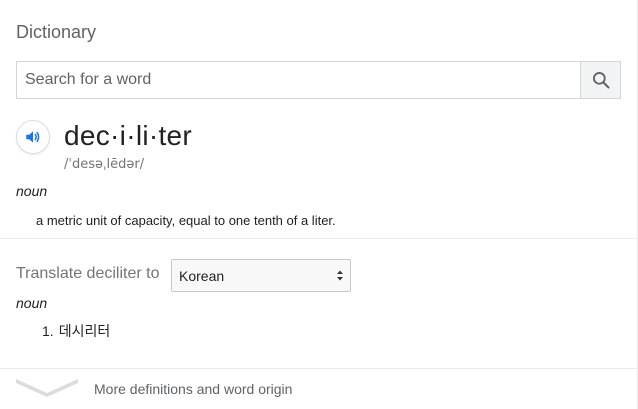 The image size is (638, 409). What do you see at coordinates (88, 273) in the screenshot?
I see `translate-label: Translate deciliter to` at bounding box center [88, 273].